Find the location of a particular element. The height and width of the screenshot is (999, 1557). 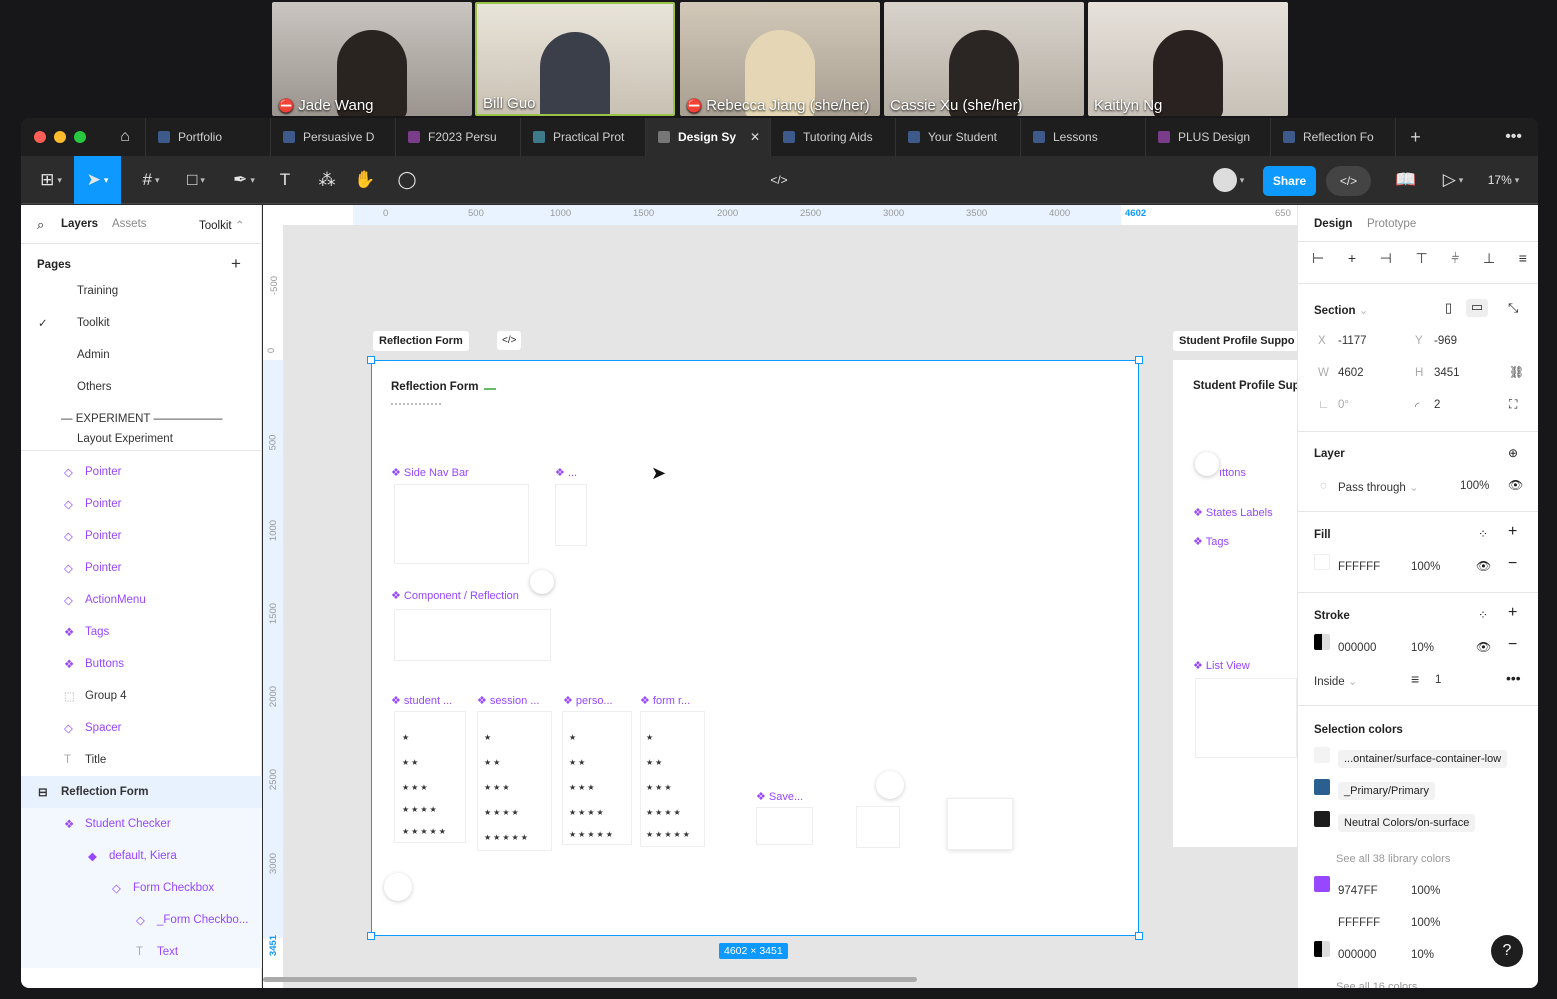

align-center-h-icon: + is located at coordinates (1352, 258).